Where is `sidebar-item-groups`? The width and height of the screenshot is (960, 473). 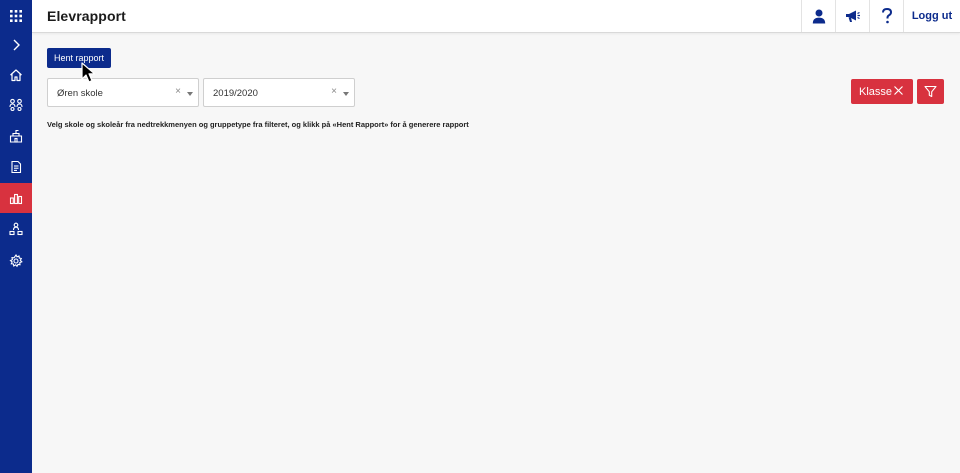
sidebar-item-groups is located at coordinates (16, 105).